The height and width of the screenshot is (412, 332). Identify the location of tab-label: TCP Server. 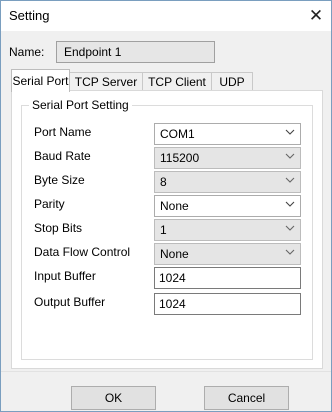
(106, 82).